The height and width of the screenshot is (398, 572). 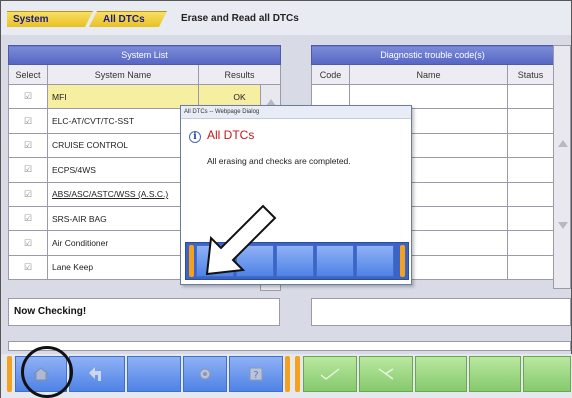 What do you see at coordinates (50, 19) in the screenshot?
I see `tab-system-function: System function` at bounding box center [50, 19].